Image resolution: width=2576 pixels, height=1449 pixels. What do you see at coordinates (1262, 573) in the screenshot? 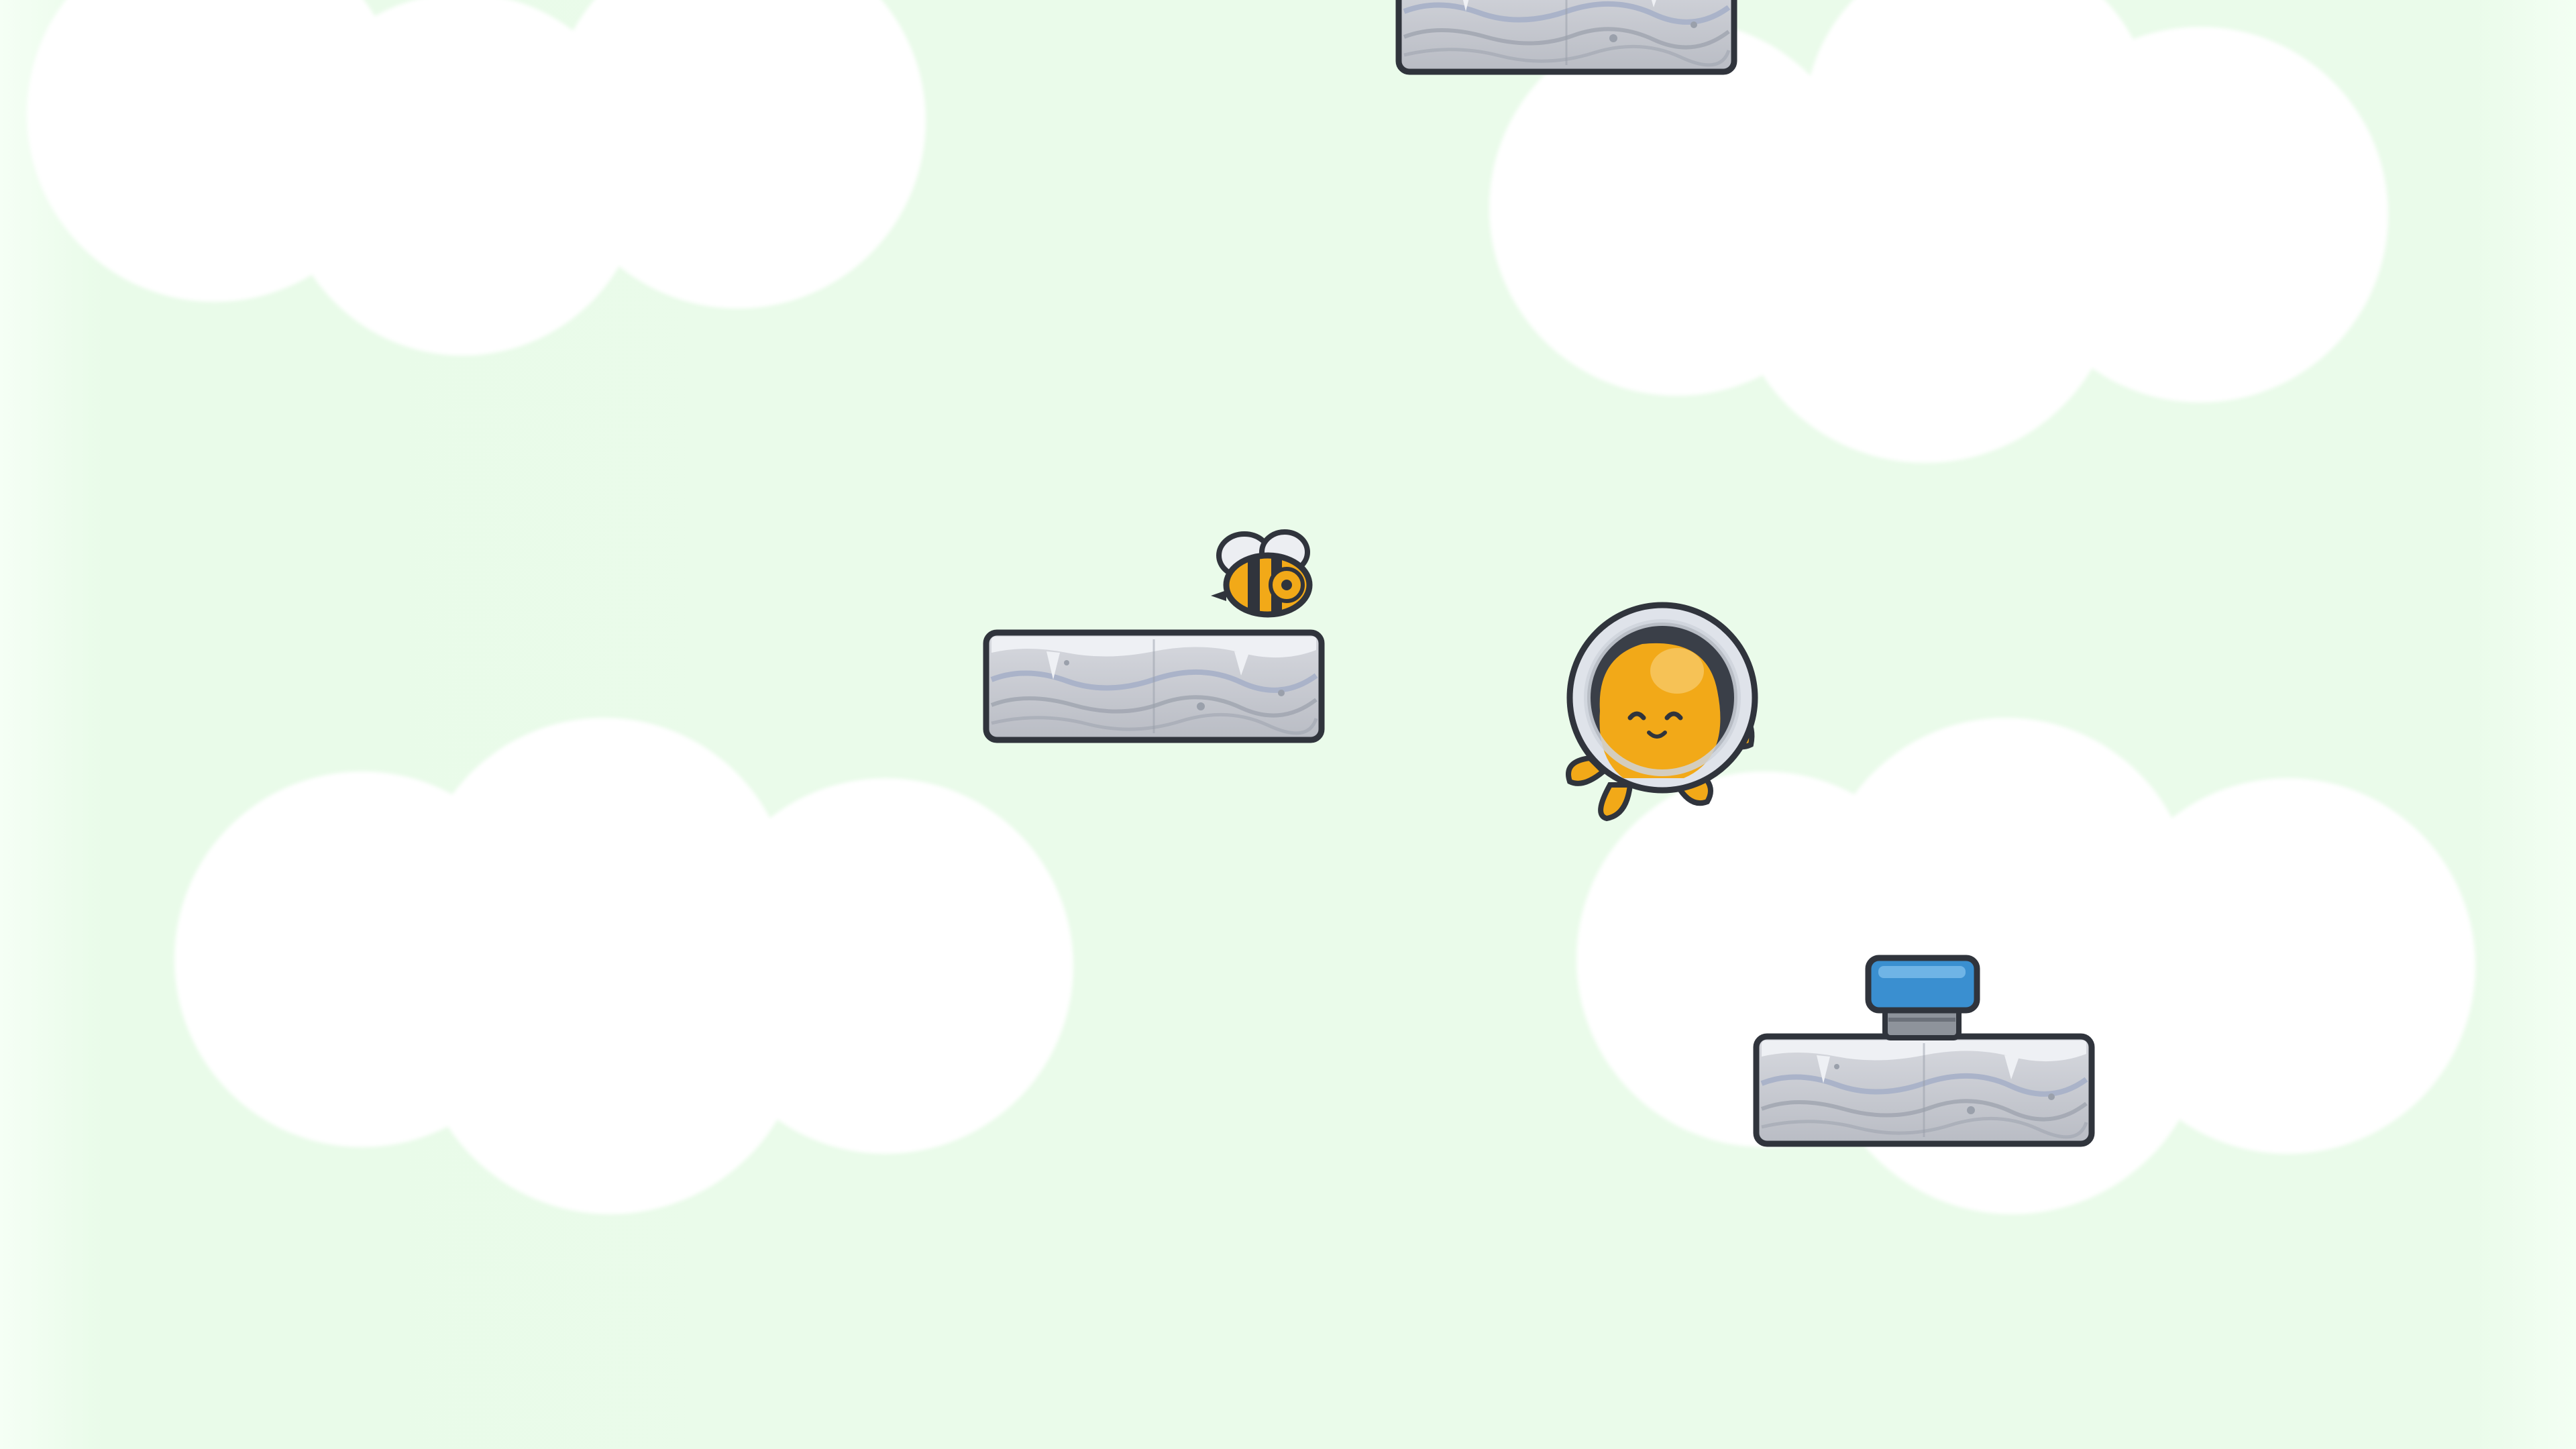
I see `bee-enemy` at bounding box center [1262, 573].